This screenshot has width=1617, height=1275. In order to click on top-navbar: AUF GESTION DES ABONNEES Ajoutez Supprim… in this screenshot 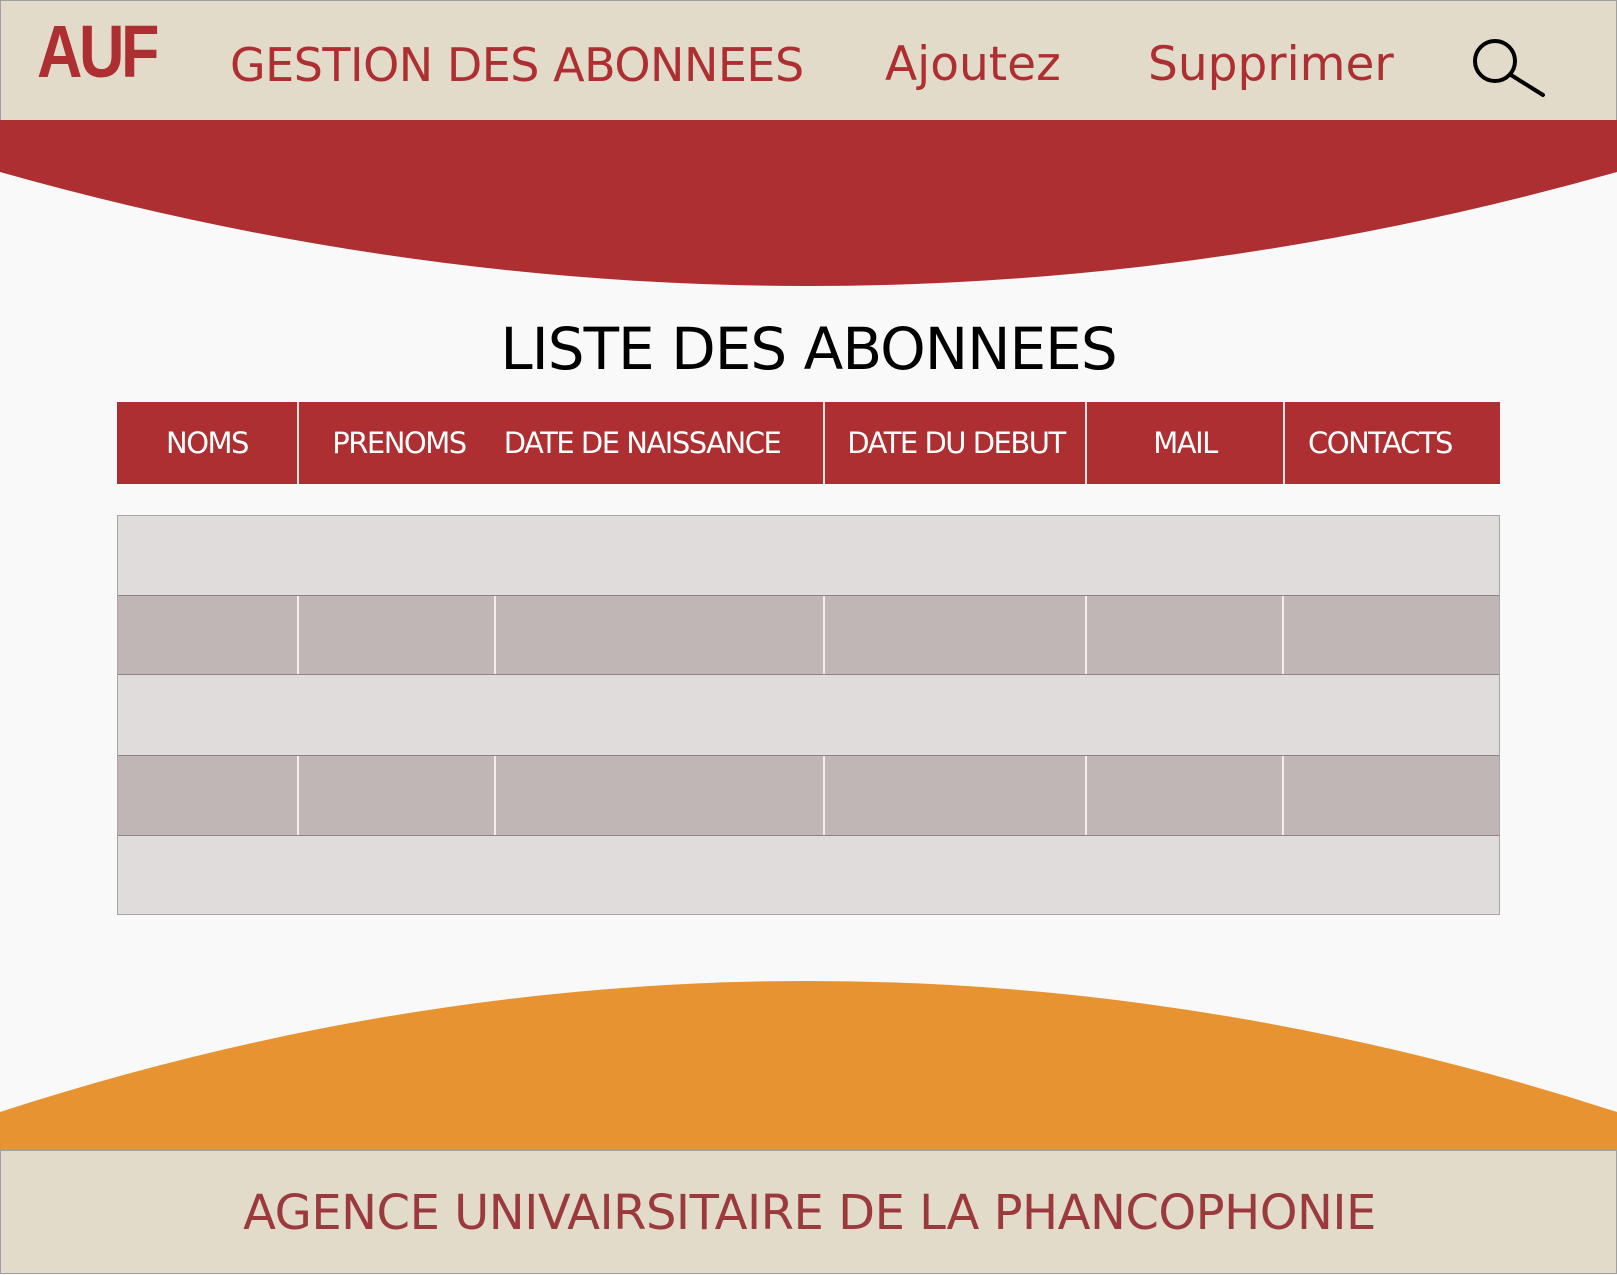, I will do `click(808, 60)`.